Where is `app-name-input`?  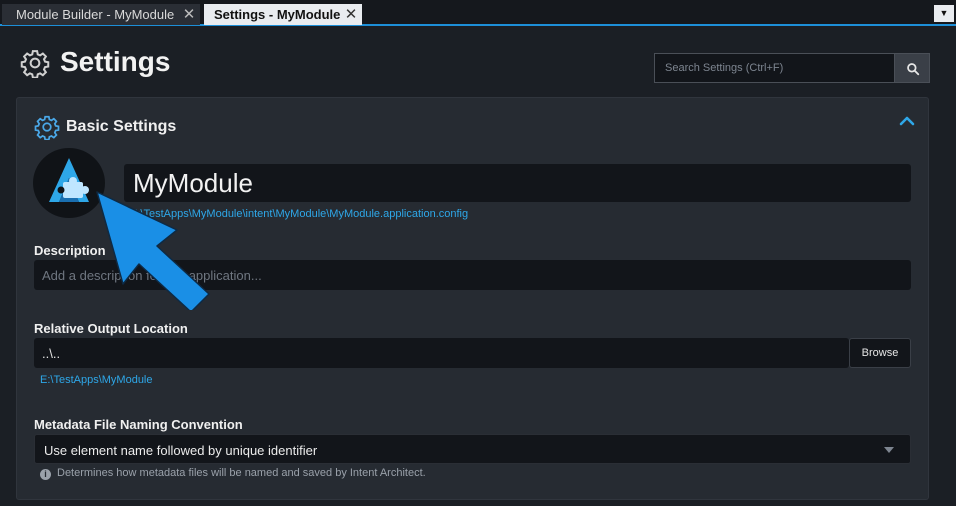
app-name-input is located at coordinates (517, 183).